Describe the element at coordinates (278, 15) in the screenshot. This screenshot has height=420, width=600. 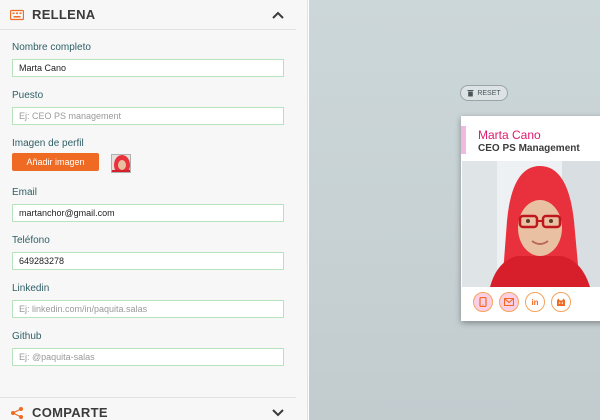
I see `chevron-up-icon` at that location.